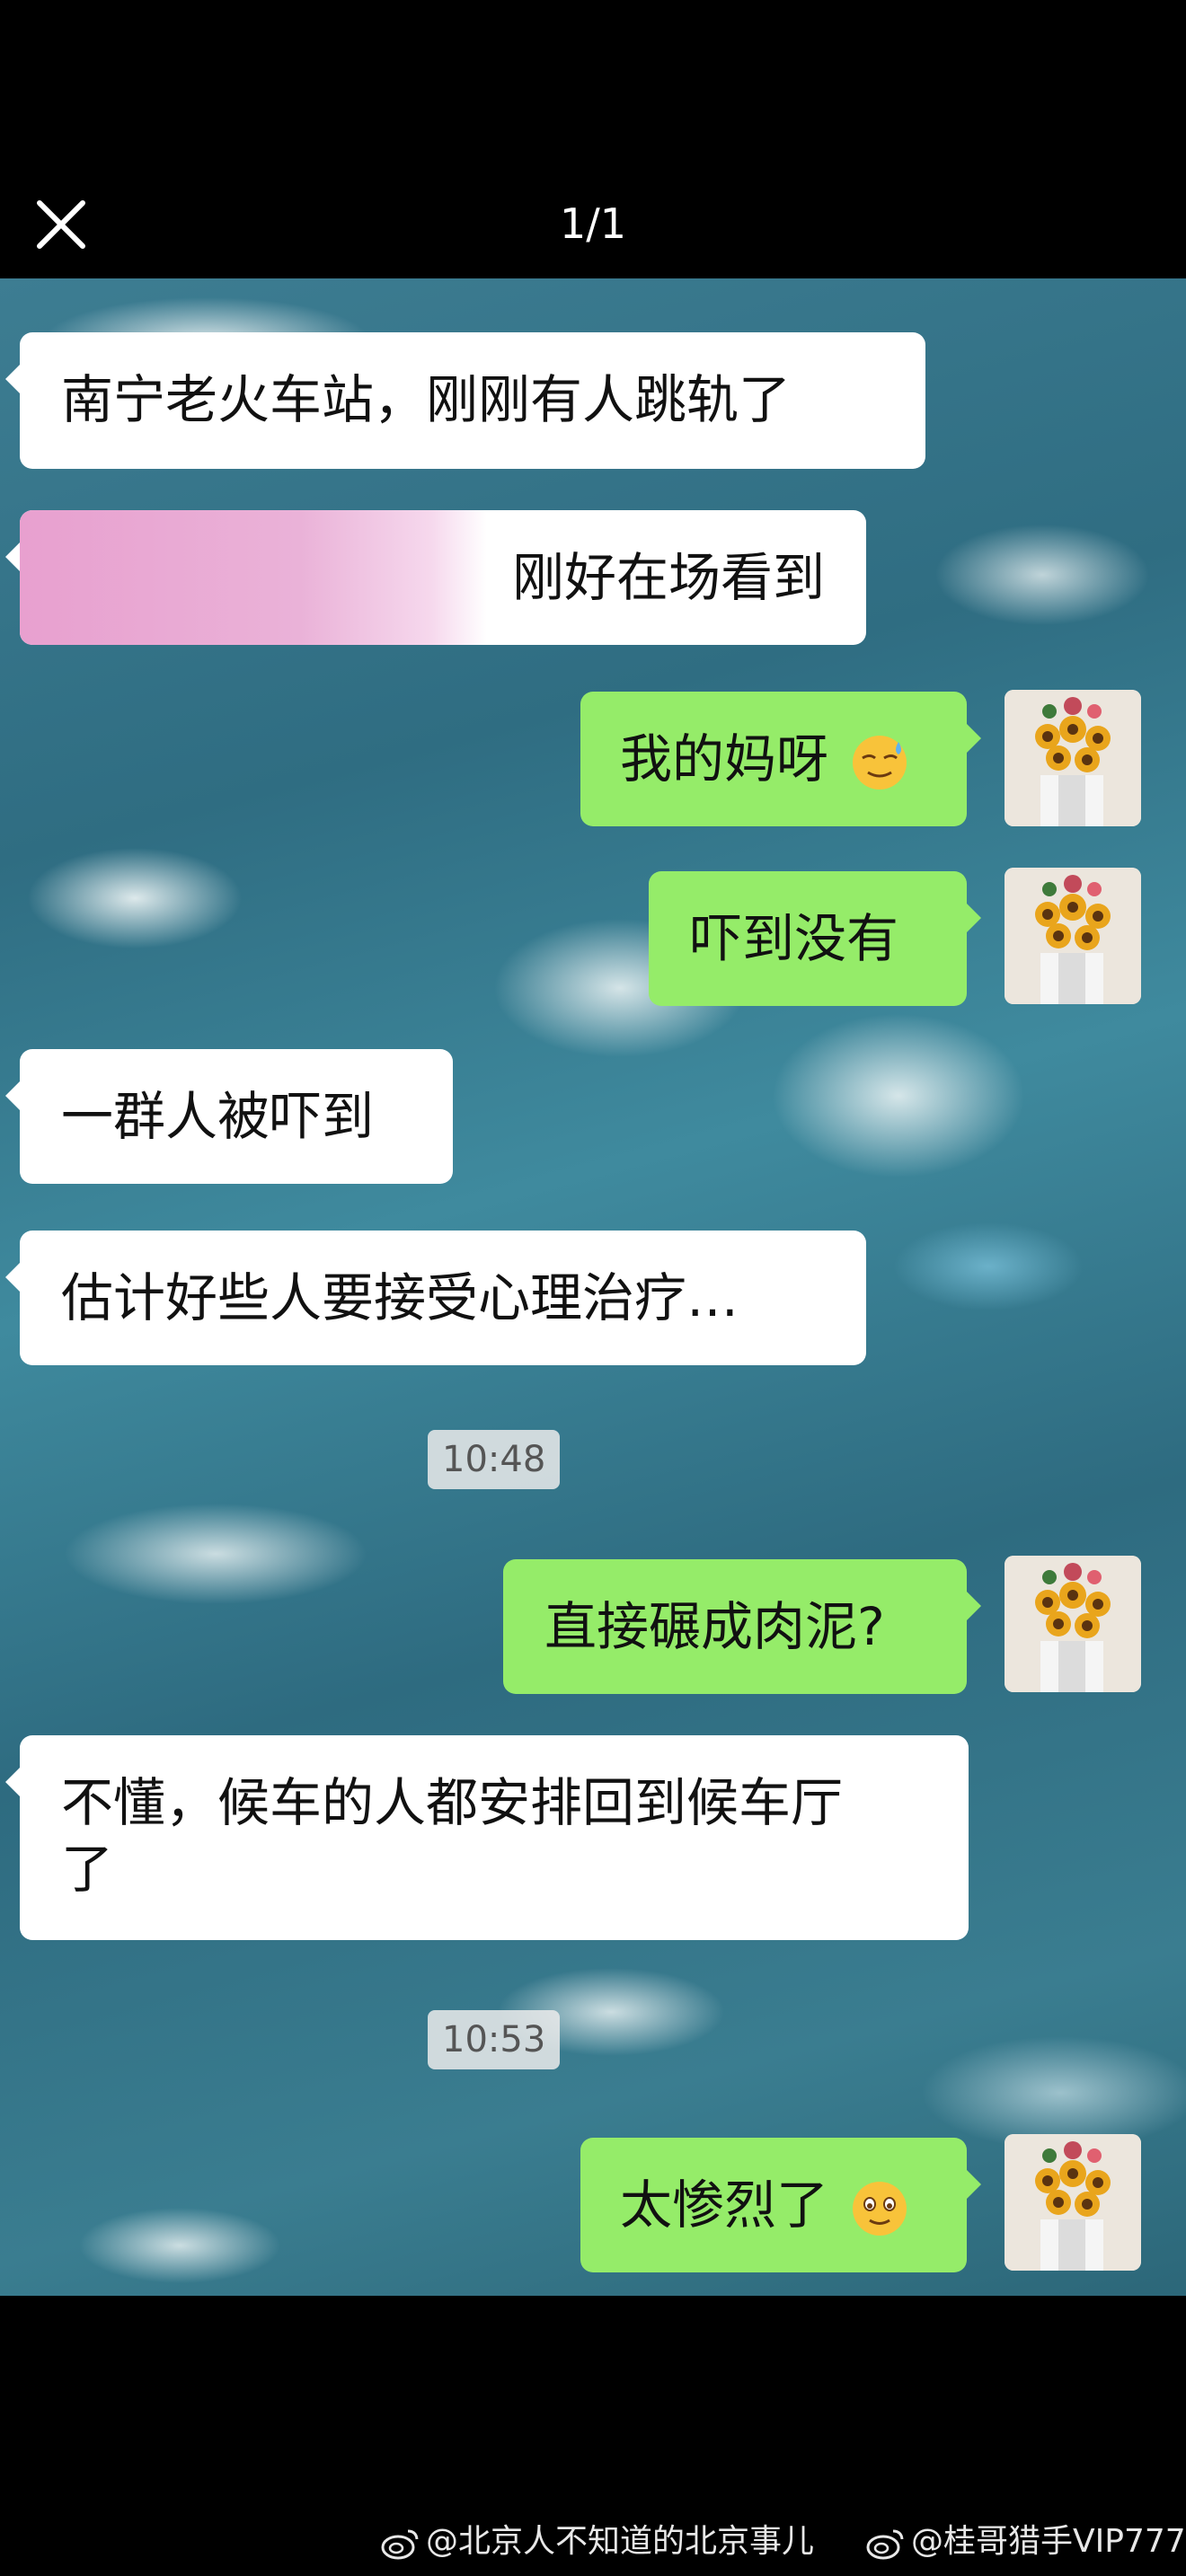  What do you see at coordinates (794, 938) in the screenshot?
I see `message-text: 吓到没有` at bounding box center [794, 938].